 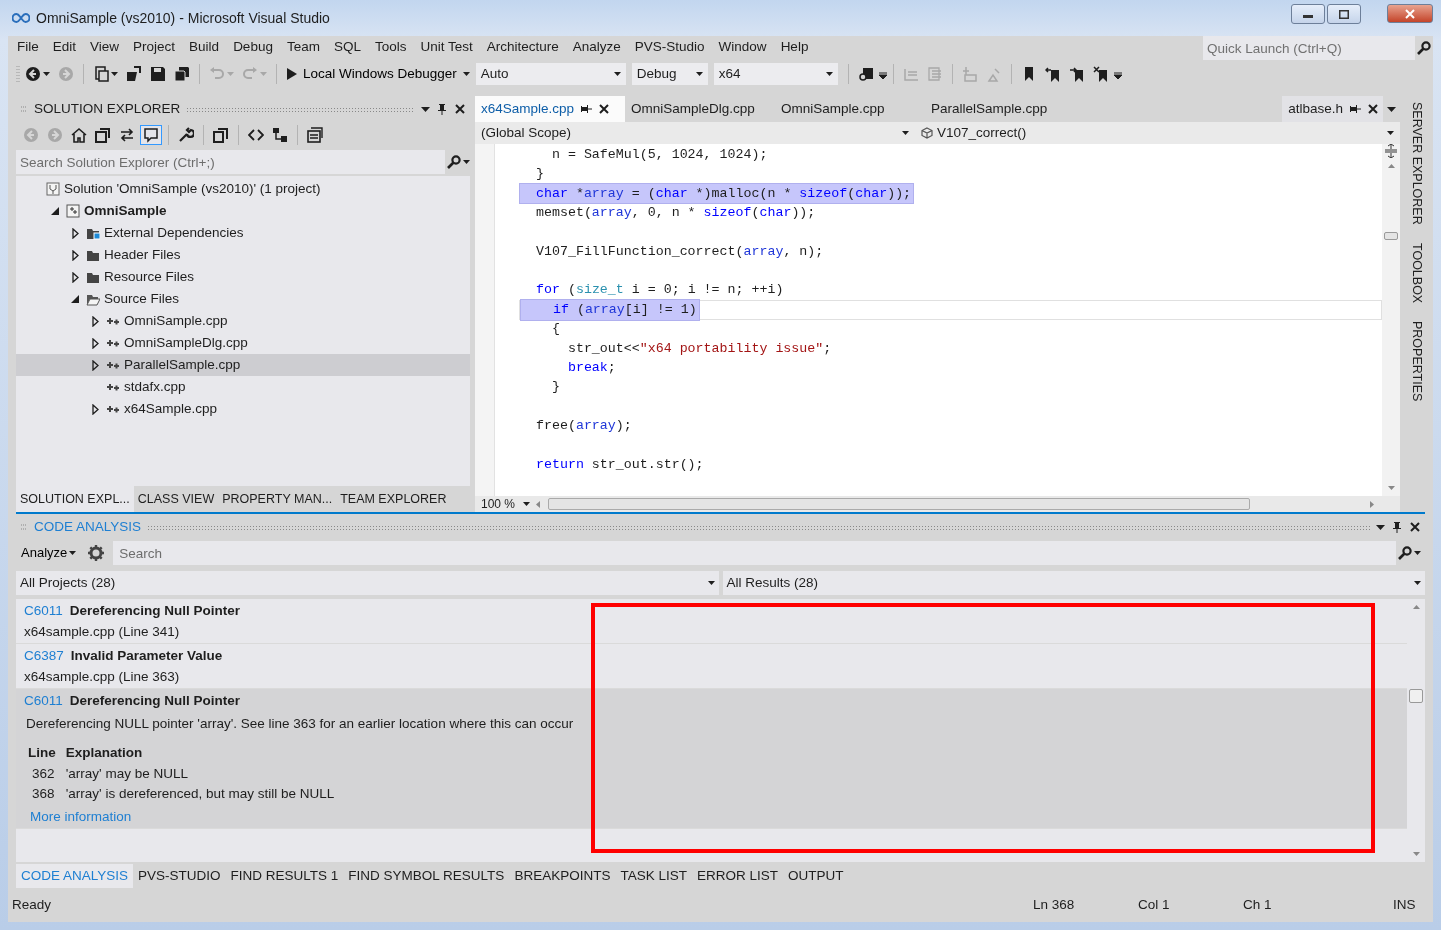 I want to click on panel-tab: CLASS VIEW, so click(x=176, y=499).